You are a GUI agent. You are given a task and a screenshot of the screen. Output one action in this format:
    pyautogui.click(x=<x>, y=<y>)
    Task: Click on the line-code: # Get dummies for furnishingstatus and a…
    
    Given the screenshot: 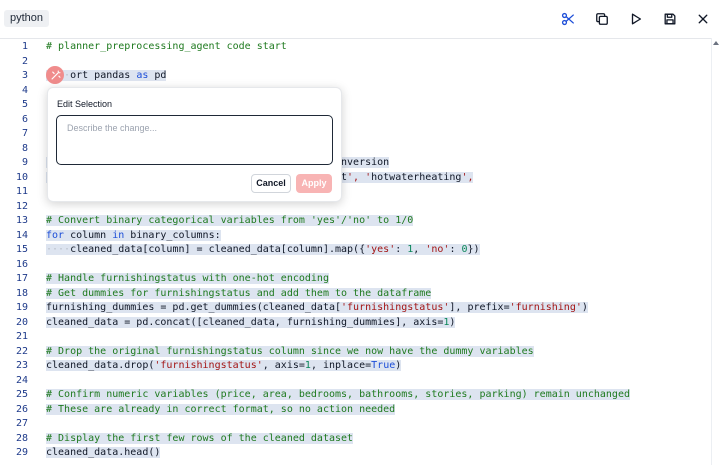 What is the action you would take?
    pyautogui.click(x=239, y=293)
    